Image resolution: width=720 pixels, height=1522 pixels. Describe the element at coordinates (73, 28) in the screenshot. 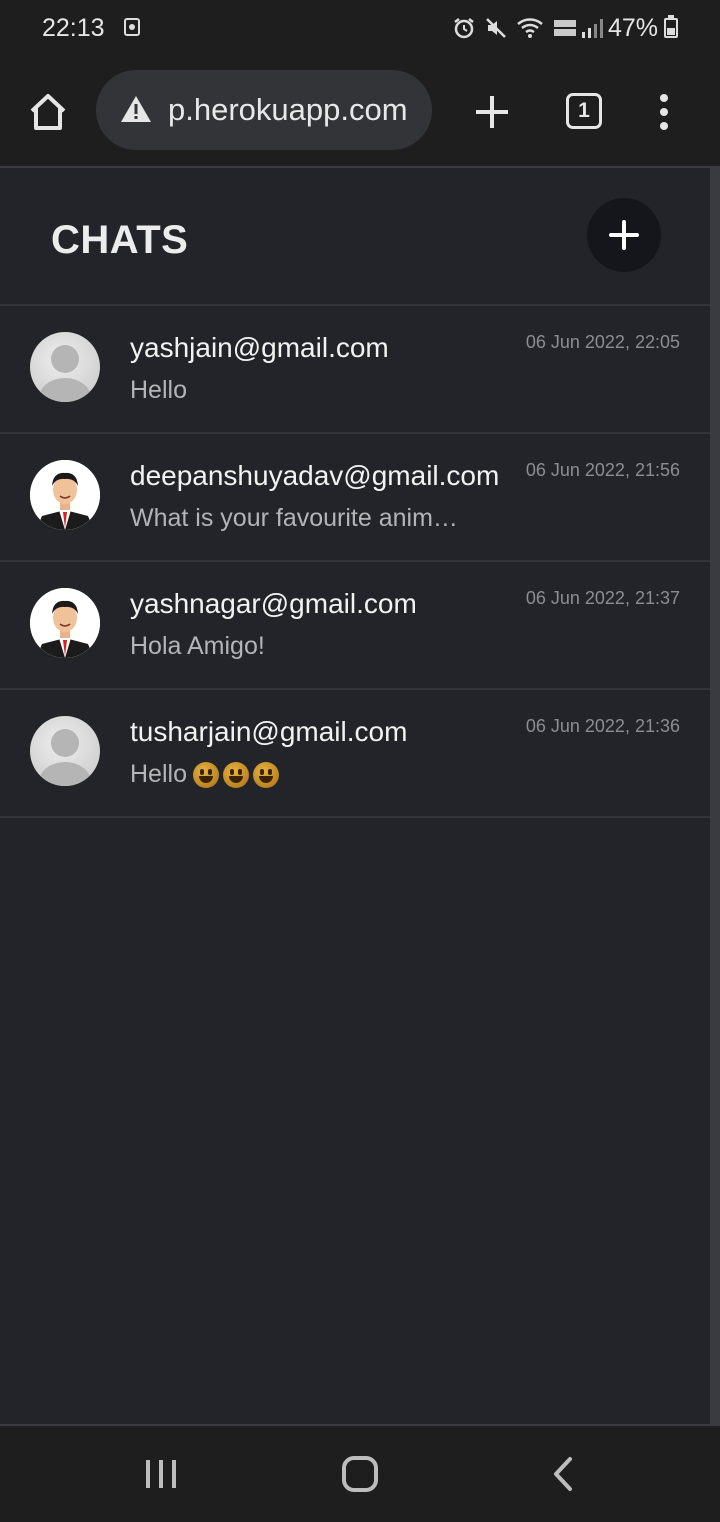

I see `status-time: 22:13` at that location.